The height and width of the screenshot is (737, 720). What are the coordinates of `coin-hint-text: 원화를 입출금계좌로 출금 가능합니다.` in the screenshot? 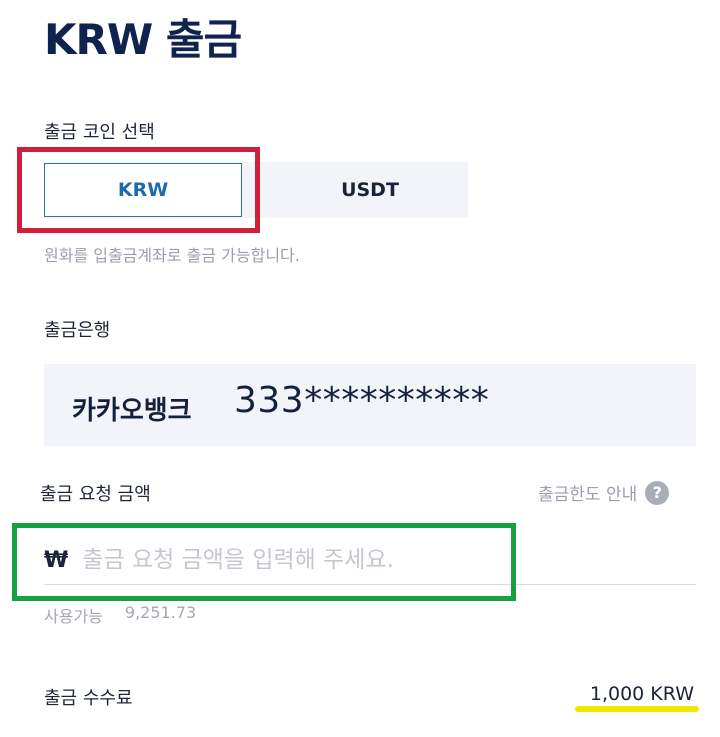 It's located at (172, 255).